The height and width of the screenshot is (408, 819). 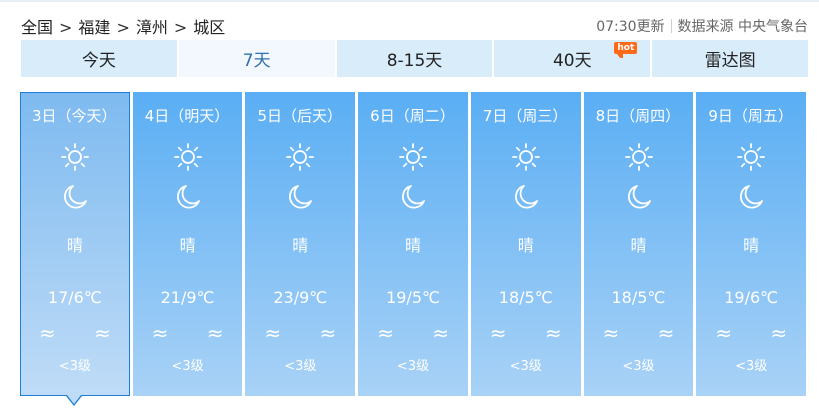 I want to click on tab-today: 今天, so click(x=99, y=58).